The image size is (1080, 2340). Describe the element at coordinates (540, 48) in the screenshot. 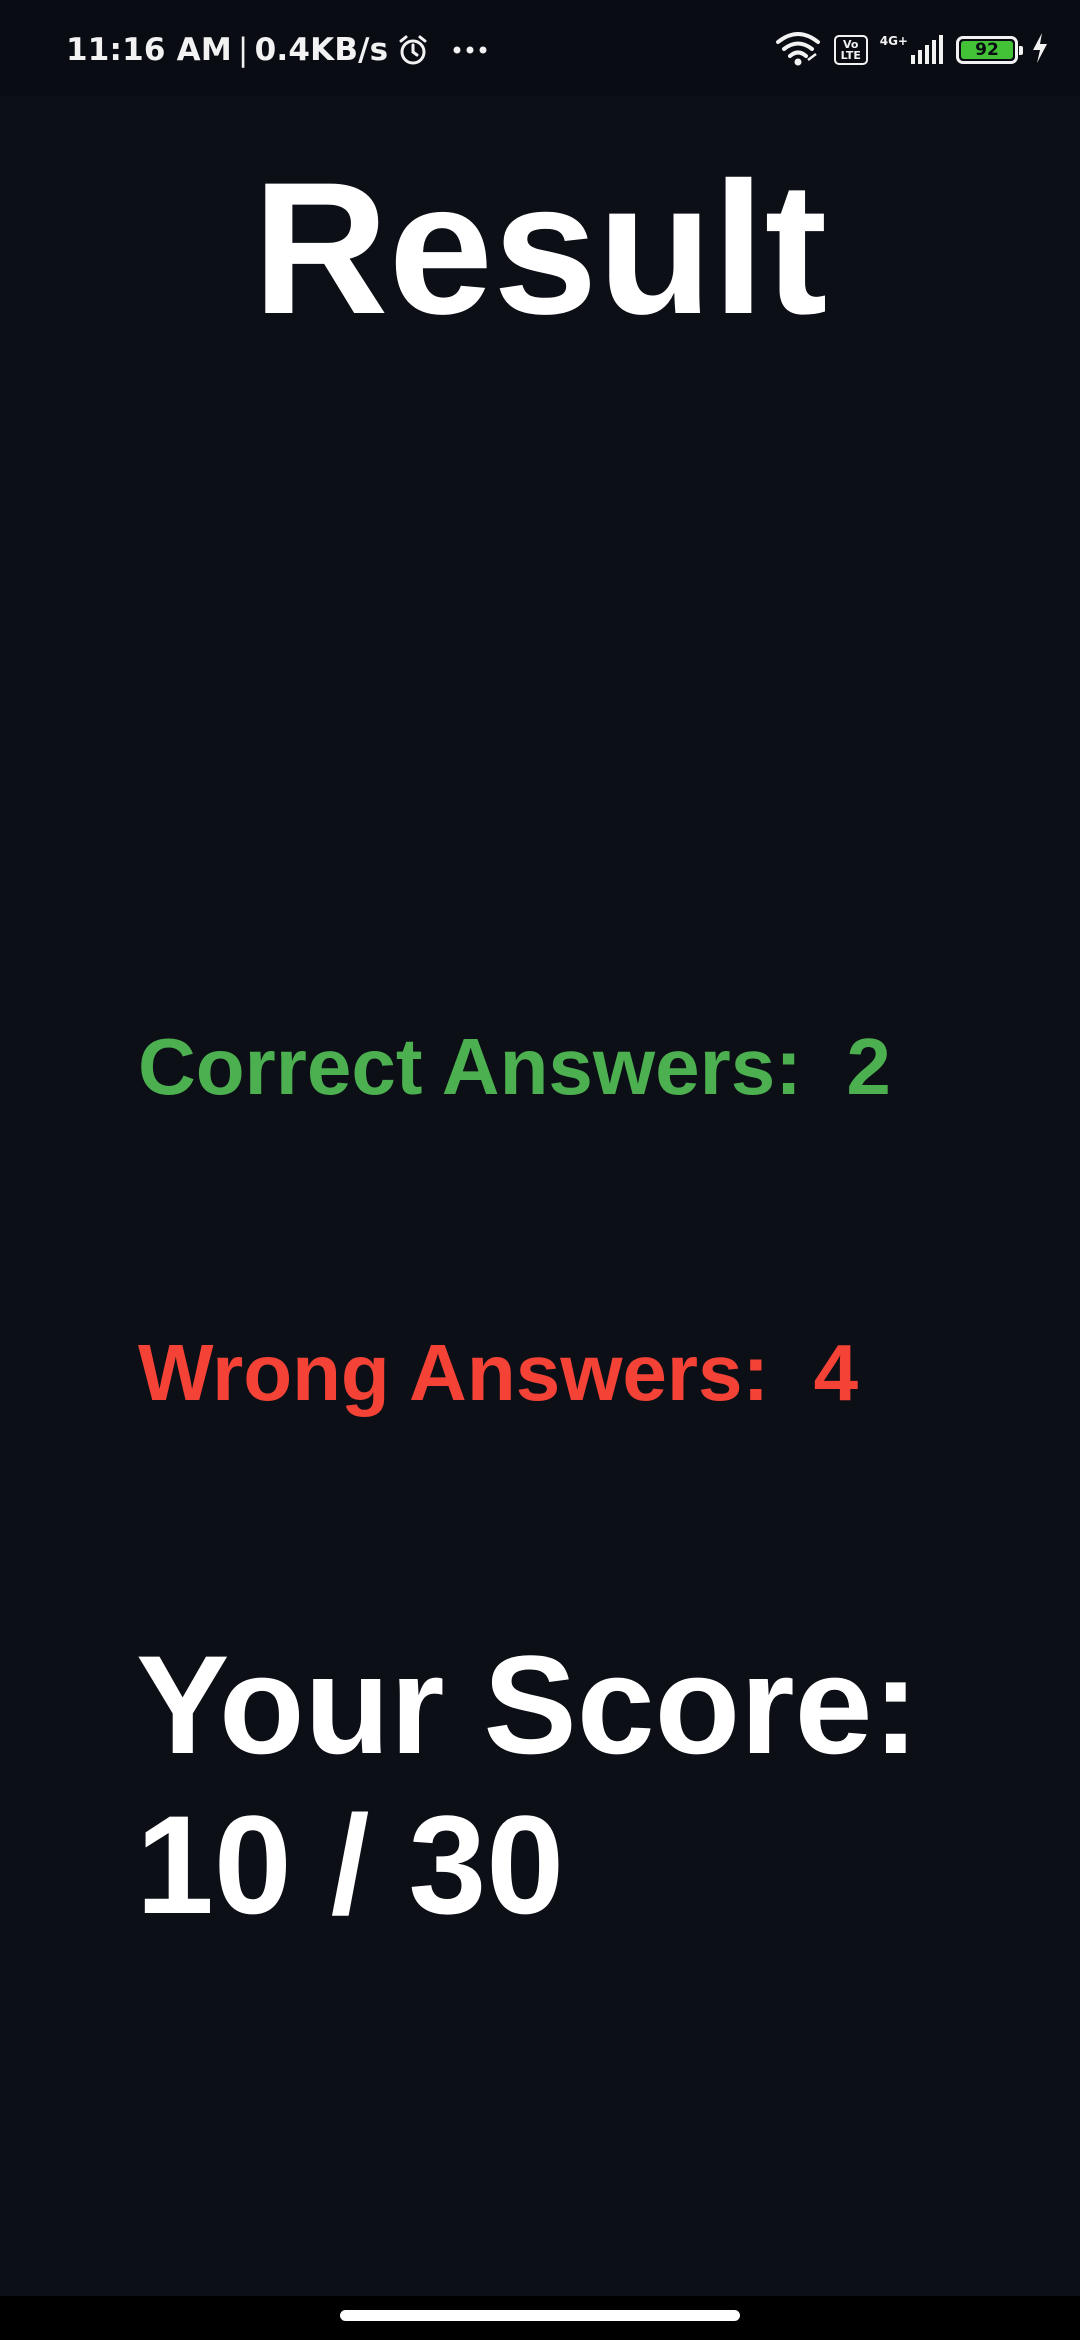

I see `status-bar: 11:16 AM | 0.4KB/s Vo LTE 4G+ 92` at that location.